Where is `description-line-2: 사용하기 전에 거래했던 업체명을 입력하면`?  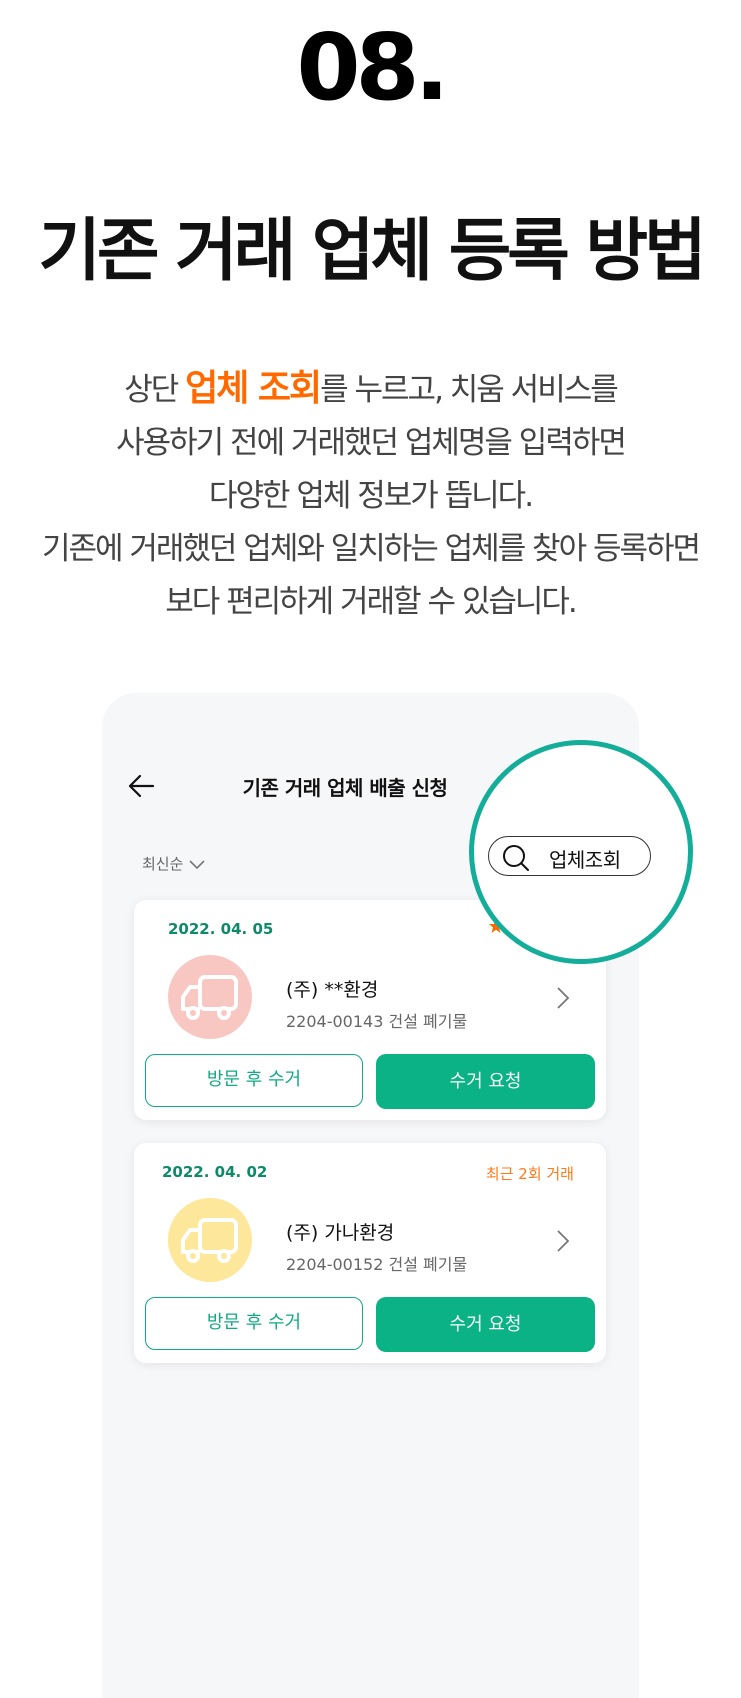
description-line-2: 사용하기 전에 거래했던 업체명을 입력하면 is located at coordinates (371, 443).